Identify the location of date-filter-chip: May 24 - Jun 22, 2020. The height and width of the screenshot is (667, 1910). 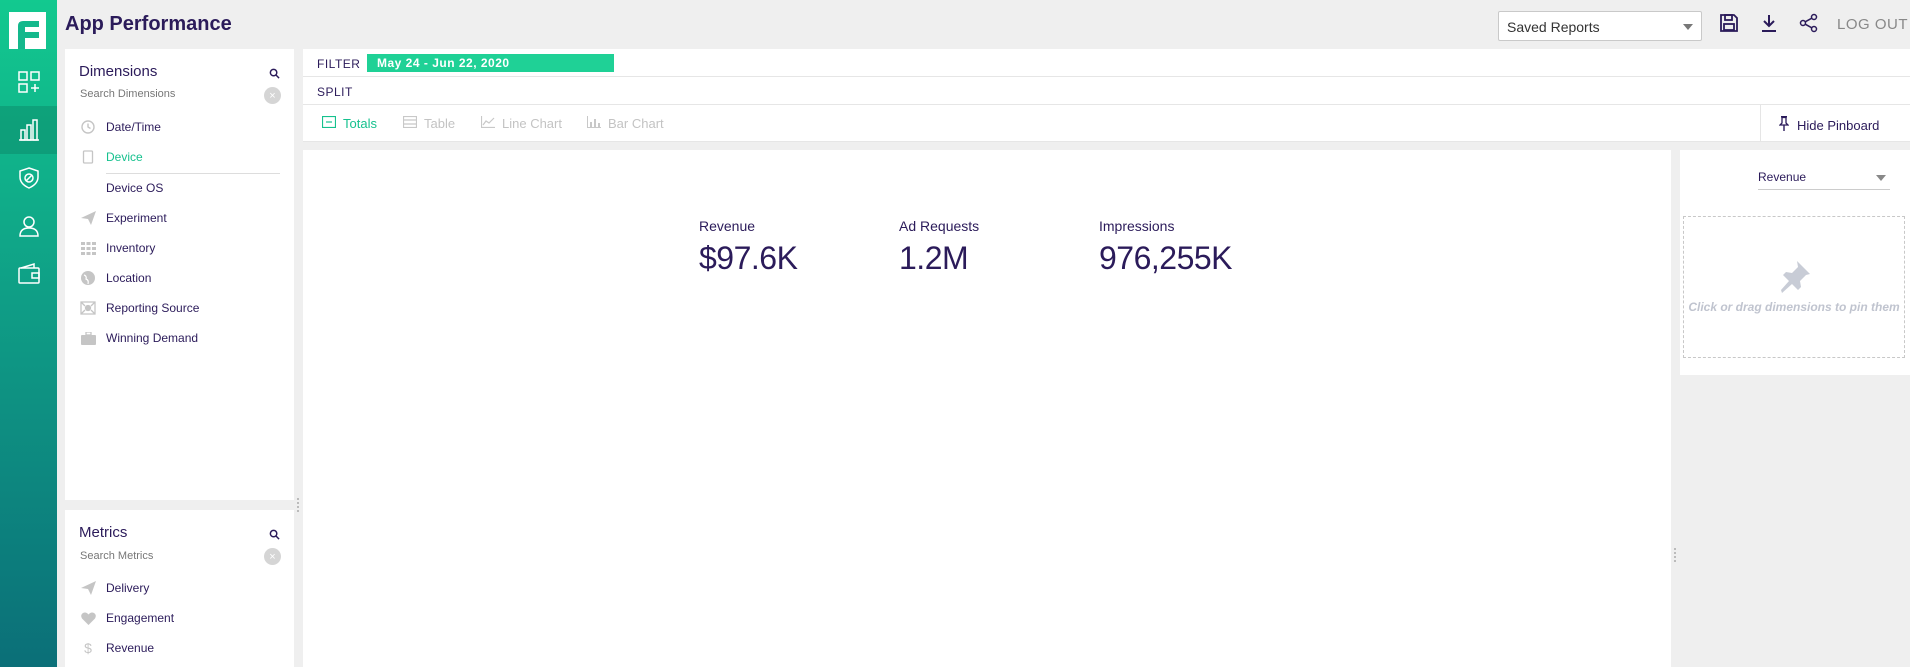
(490, 63).